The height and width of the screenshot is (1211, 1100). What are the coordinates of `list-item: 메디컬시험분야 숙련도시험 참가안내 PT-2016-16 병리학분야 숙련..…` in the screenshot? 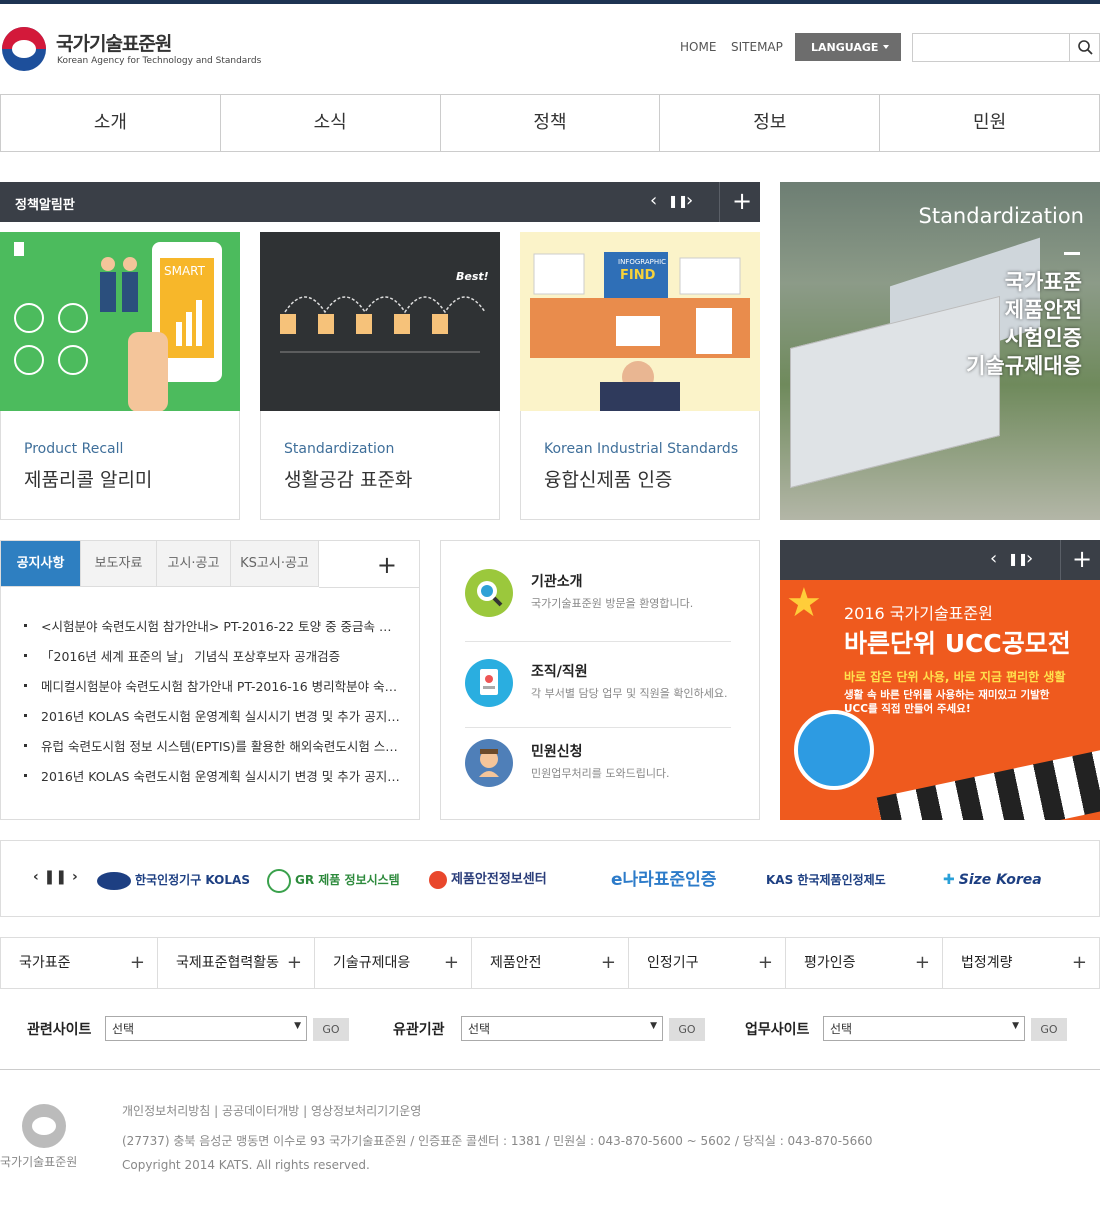 It's located at (213, 691).